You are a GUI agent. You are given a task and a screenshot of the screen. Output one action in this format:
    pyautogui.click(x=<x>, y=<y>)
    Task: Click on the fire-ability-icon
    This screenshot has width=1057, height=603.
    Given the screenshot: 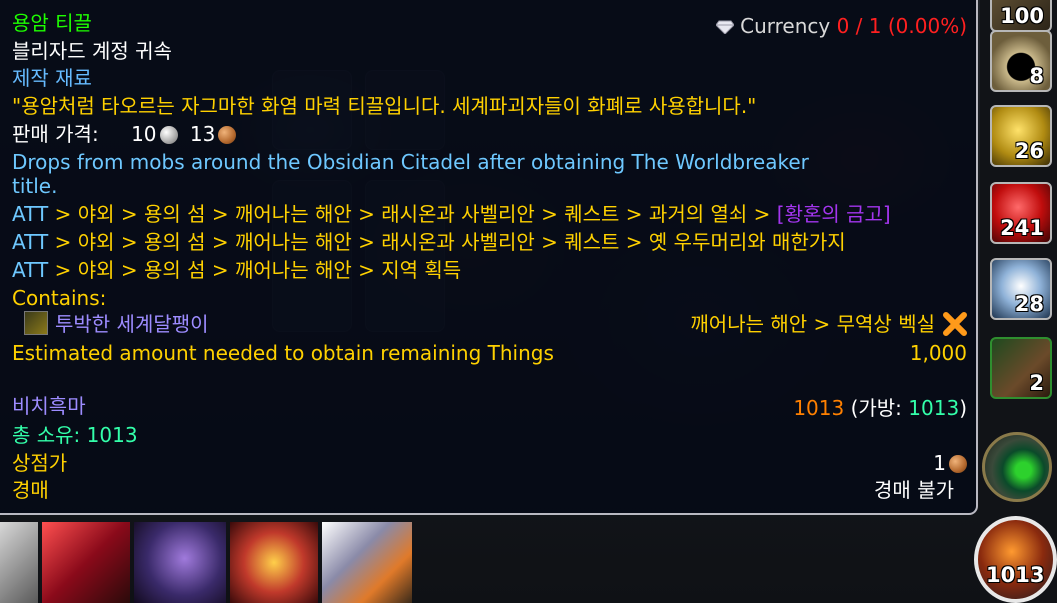 What is the action you would take?
    pyautogui.click(x=86, y=562)
    